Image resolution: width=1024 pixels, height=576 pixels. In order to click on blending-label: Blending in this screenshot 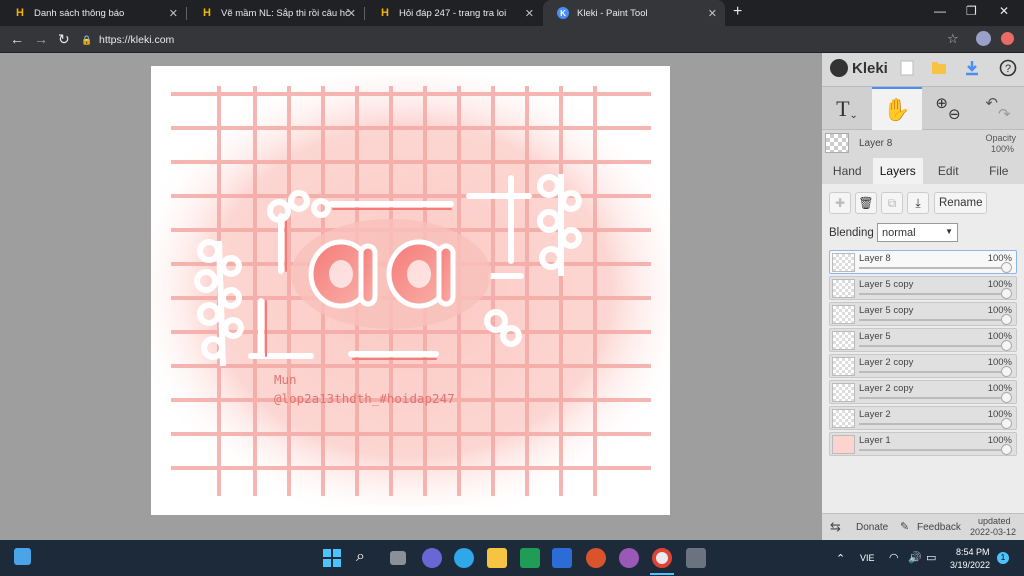, I will do `click(851, 233)`.